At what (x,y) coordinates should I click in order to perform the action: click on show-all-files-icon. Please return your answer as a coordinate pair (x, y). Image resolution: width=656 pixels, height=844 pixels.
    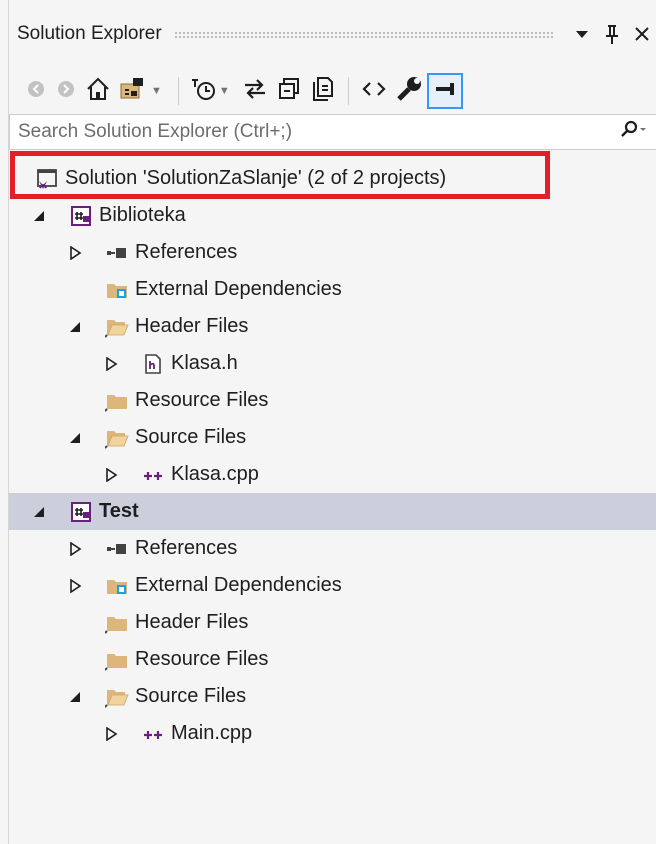
    Looking at the image, I should click on (323, 91).